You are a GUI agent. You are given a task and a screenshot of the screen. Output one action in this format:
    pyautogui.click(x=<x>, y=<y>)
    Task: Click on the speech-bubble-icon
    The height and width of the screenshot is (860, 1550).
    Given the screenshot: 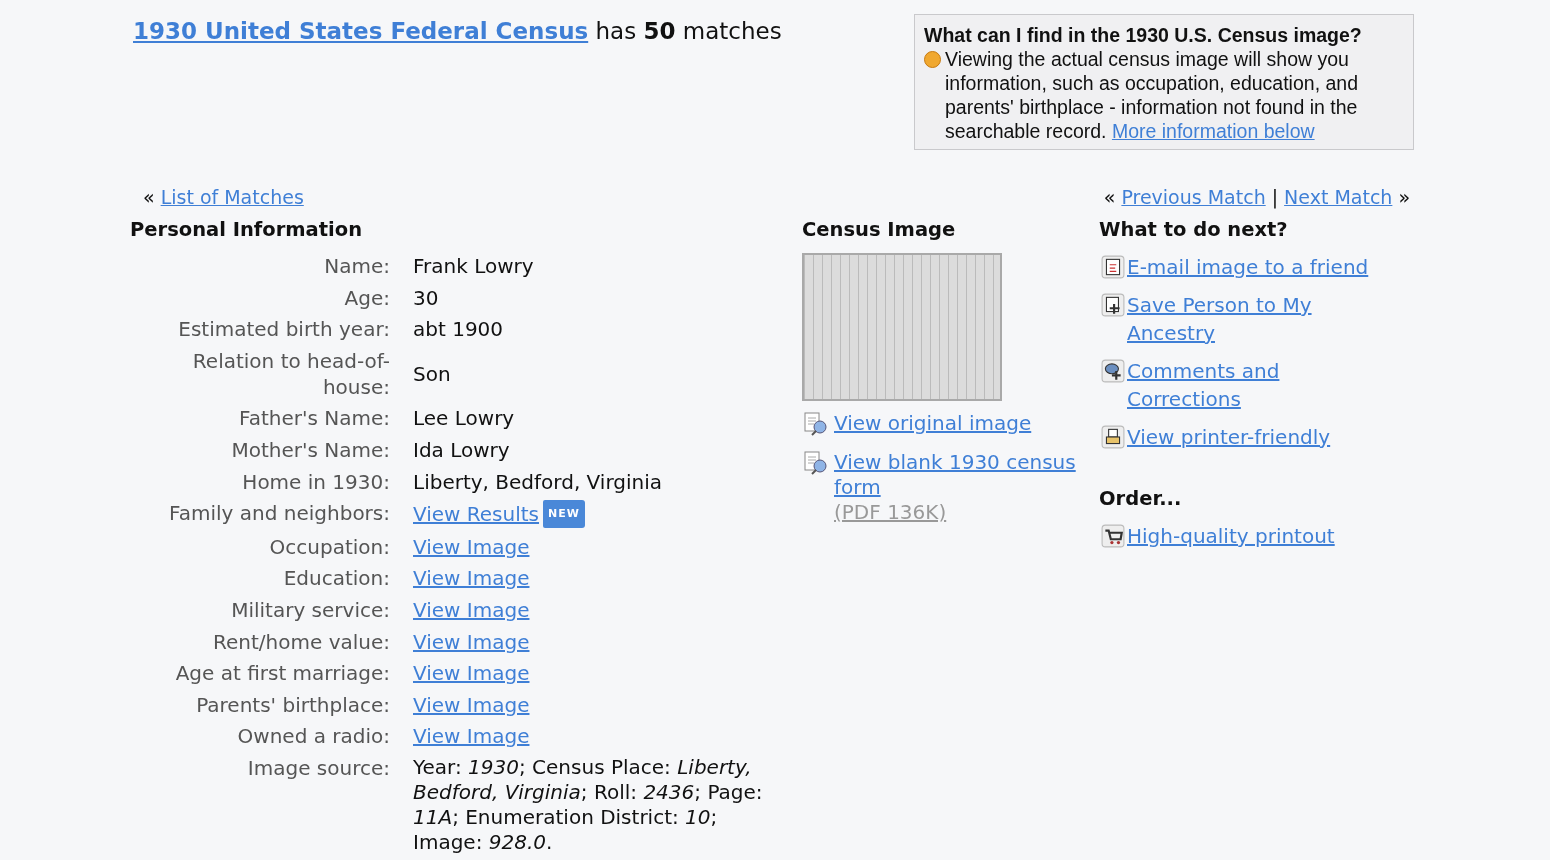 What is the action you would take?
    pyautogui.click(x=1113, y=371)
    